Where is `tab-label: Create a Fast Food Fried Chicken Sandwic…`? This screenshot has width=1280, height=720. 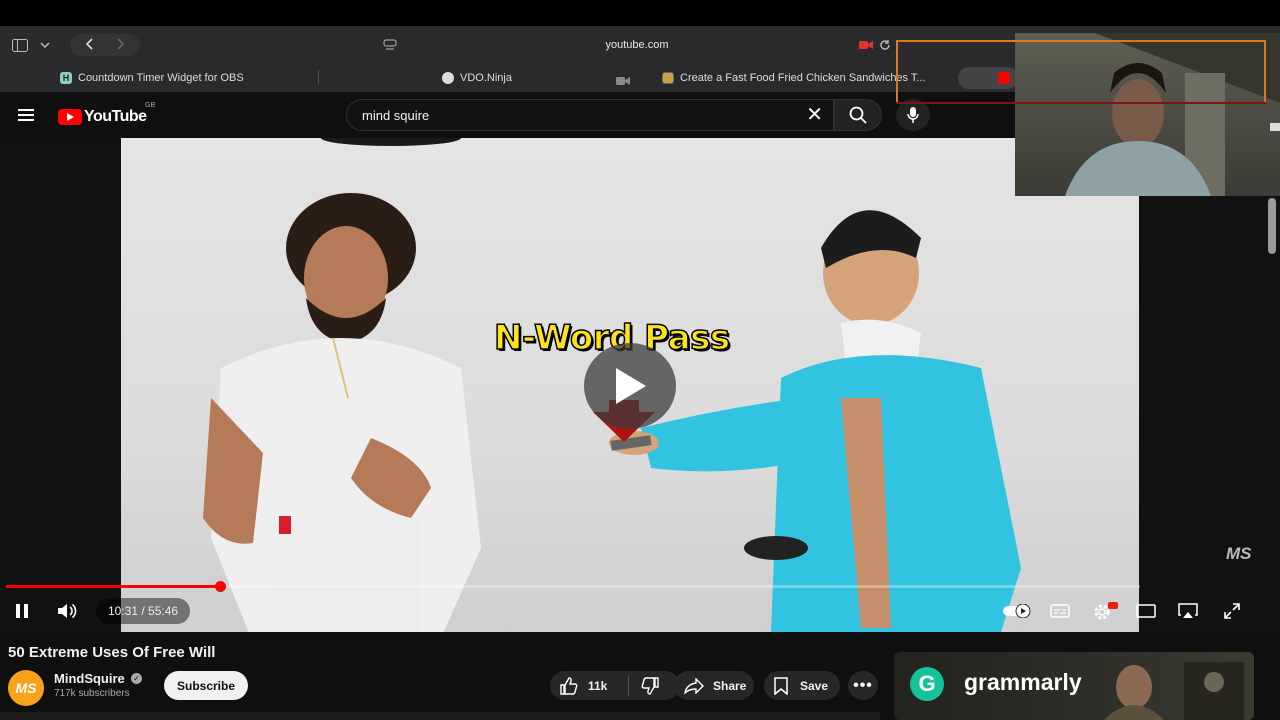 tab-label: Create a Fast Food Fried Chicken Sandwic… is located at coordinates (803, 78).